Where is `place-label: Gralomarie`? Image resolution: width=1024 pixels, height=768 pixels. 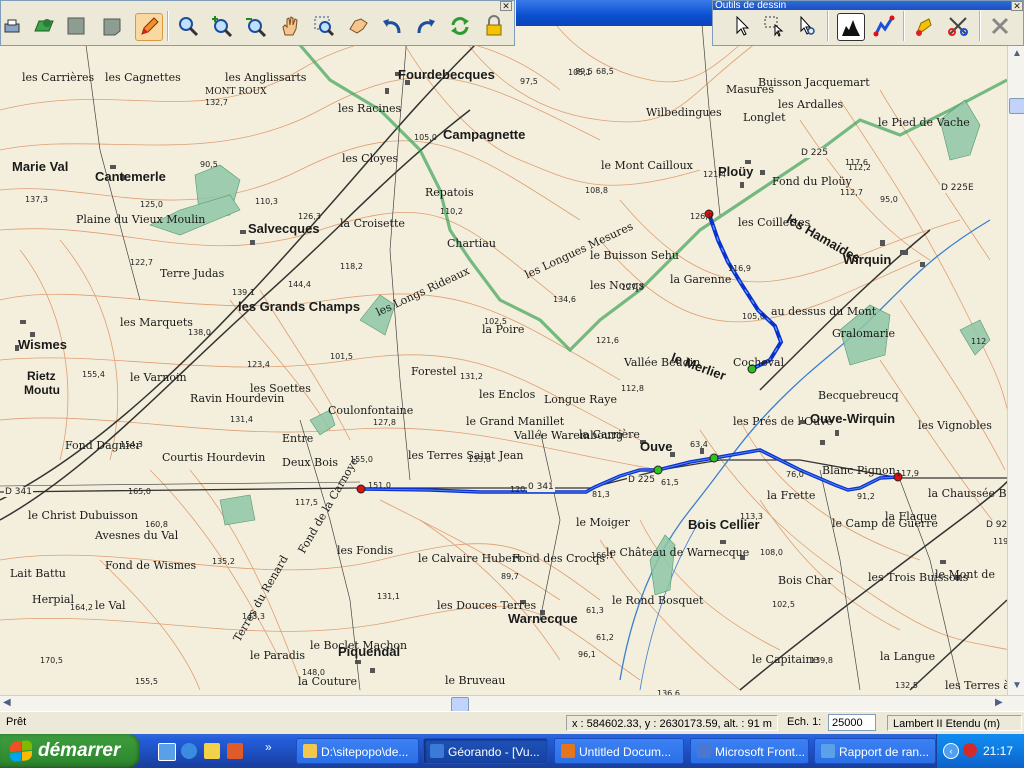 place-label: Gralomarie is located at coordinates (864, 333).